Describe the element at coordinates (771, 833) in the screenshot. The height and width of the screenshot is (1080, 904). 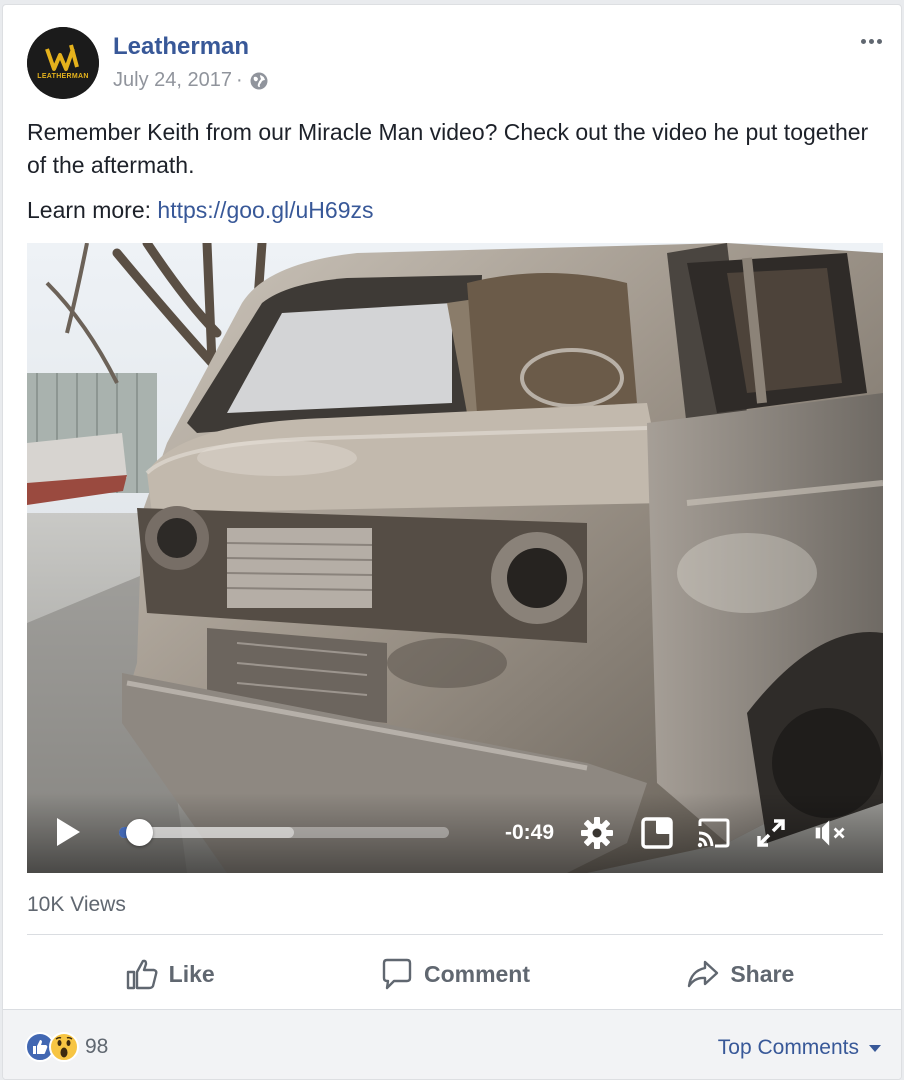
I see `fullscreen-icon` at that location.